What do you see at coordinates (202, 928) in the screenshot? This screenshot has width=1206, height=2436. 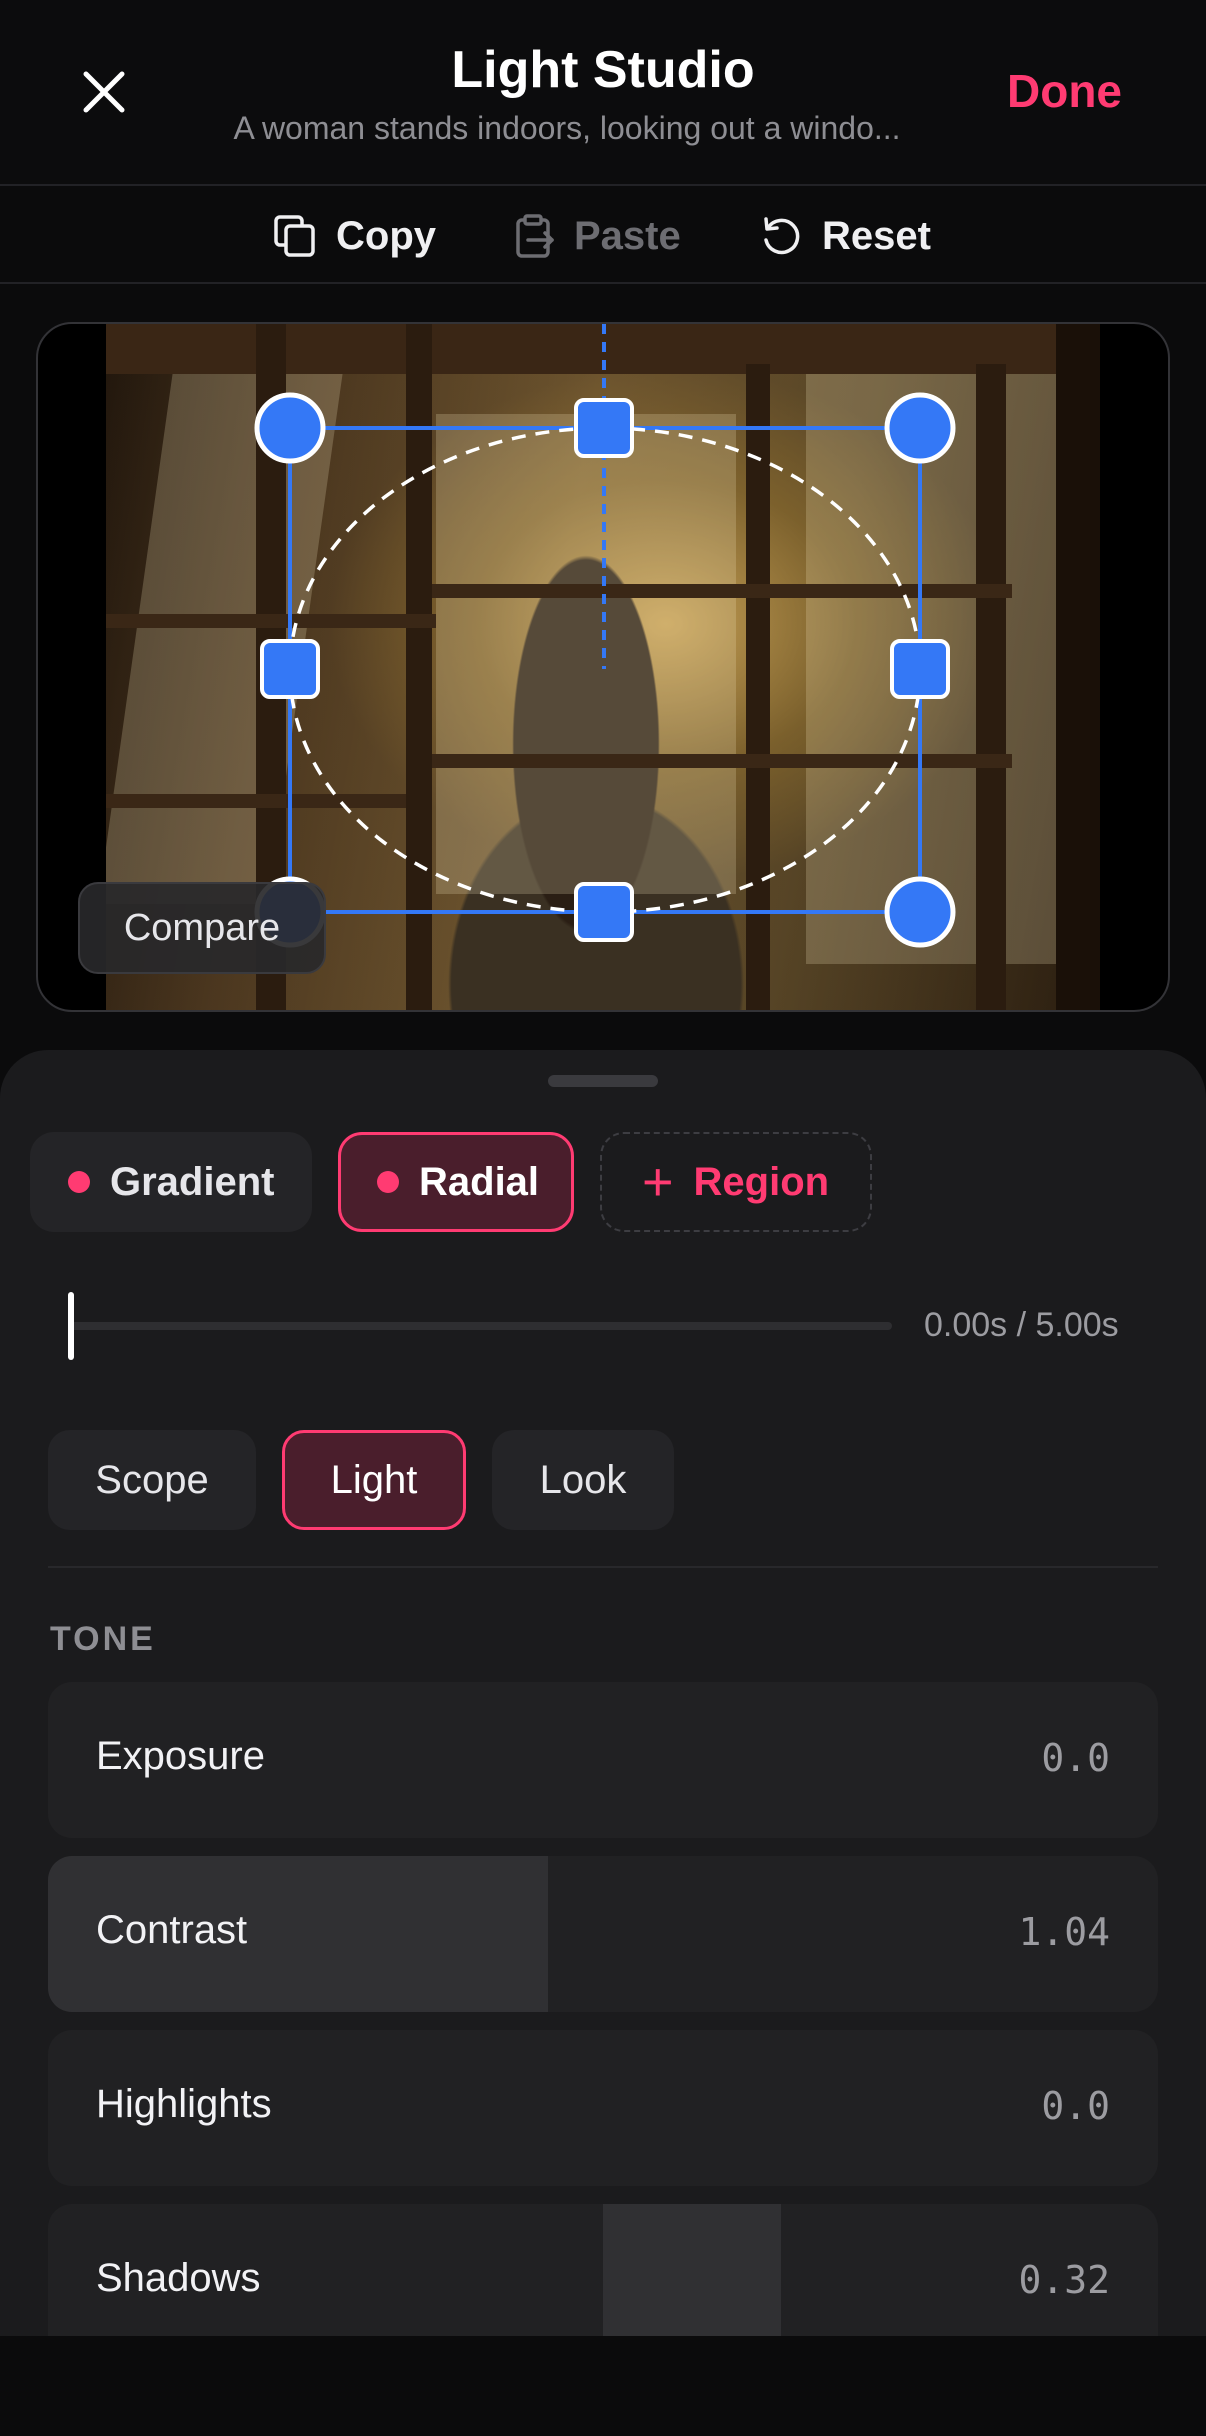 I see `compare-button: Compare` at bounding box center [202, 928].